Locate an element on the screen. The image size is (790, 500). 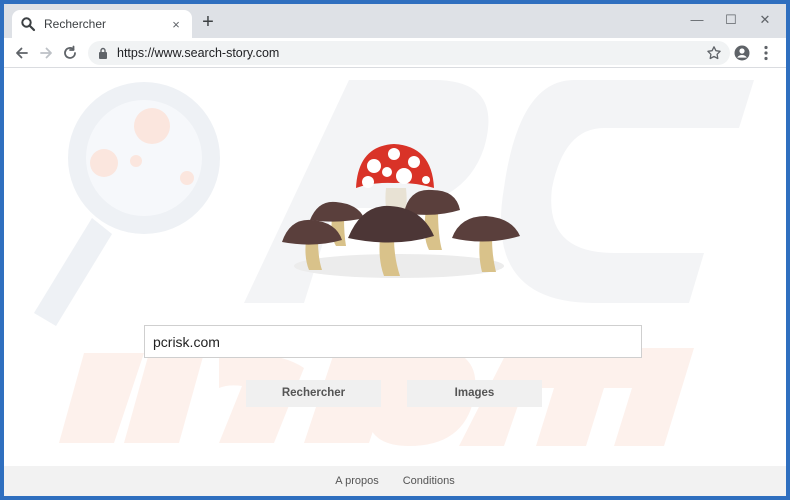
forward-icon is located at coordinates (46, 53).